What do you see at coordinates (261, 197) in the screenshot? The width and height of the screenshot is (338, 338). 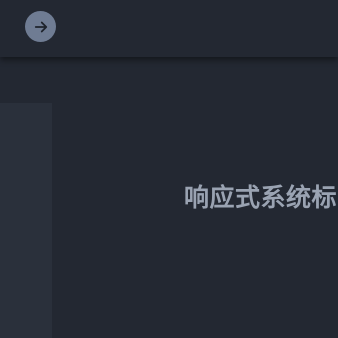 I see `page-title: 响应式系统标` at bounding box center [261, 197].